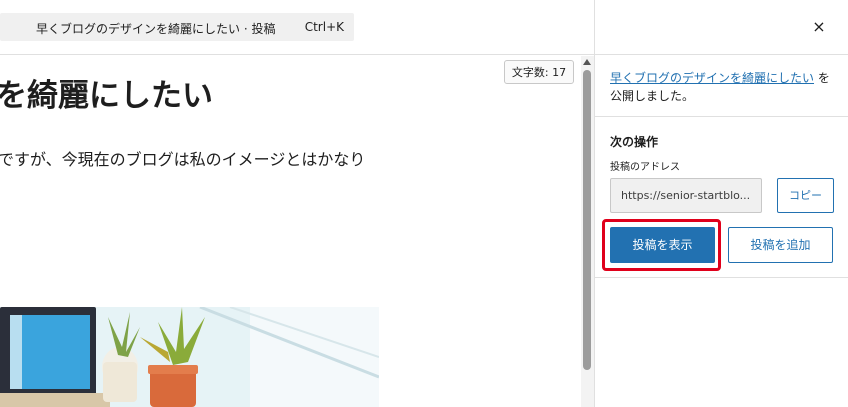 The height and width of the screenshot is (407, 848). Describe the element at coordinates (156, 29) in the screenshot. I see `command-bar-title: 早くブログのデザインを綺麗にしたい · 投稿` at that location.